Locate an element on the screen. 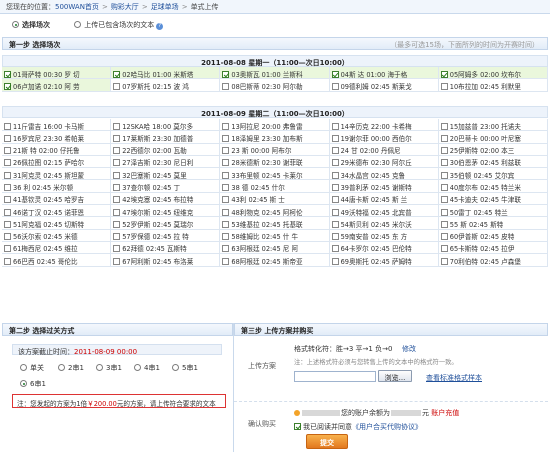 The width and height of the screenshot is (550, 454). match-cell: 27泽吉斯 02:30 尼日利 is located at coordinates (166, 162).